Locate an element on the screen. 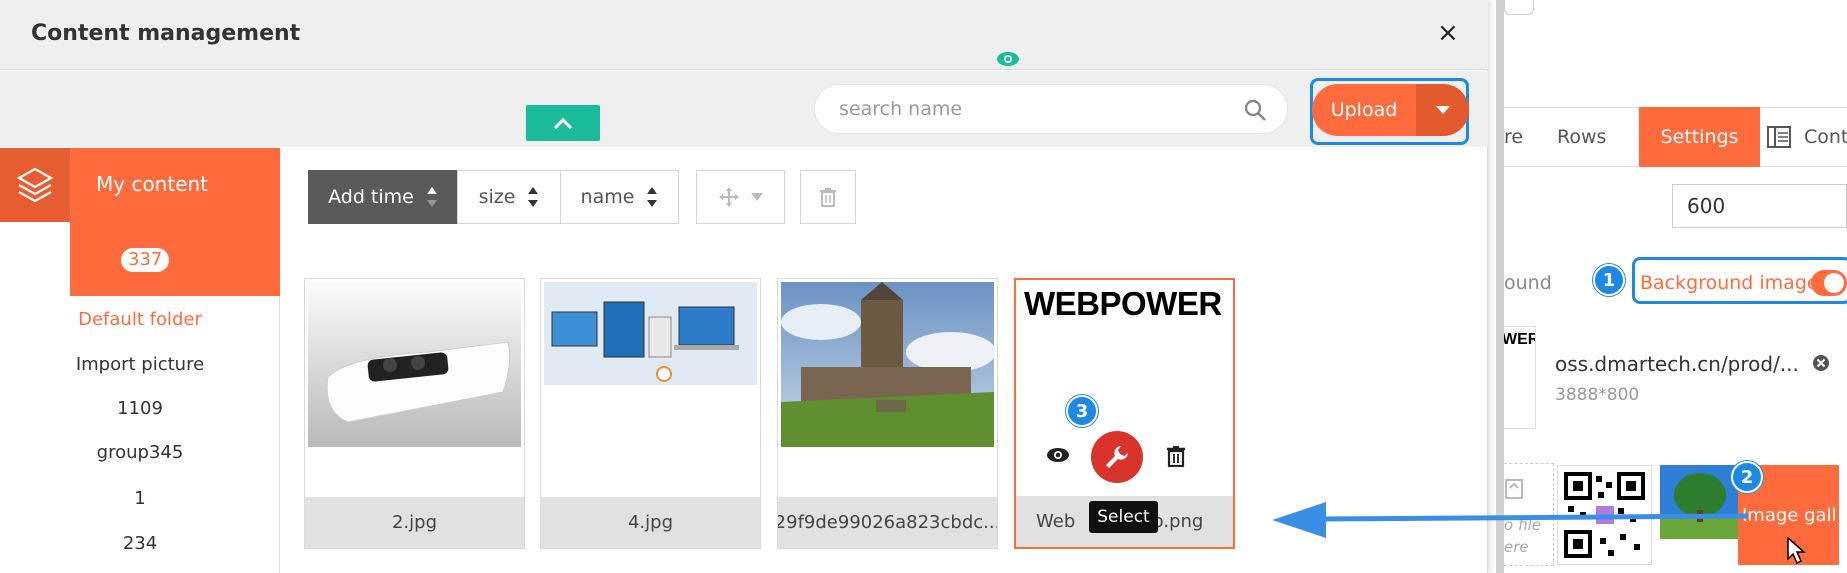  move-dropdown is located at coordinates (740, 197).